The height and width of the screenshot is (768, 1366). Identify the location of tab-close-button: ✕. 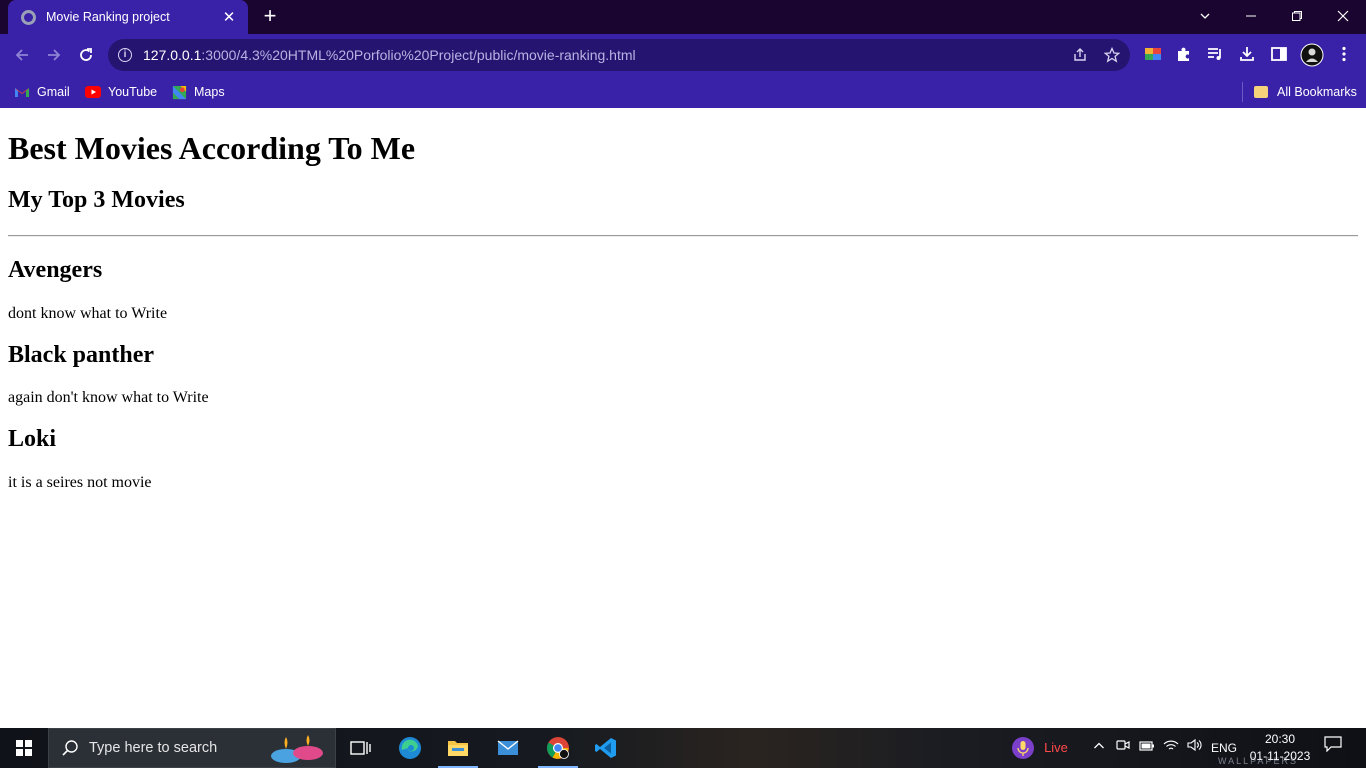
(229, 17).